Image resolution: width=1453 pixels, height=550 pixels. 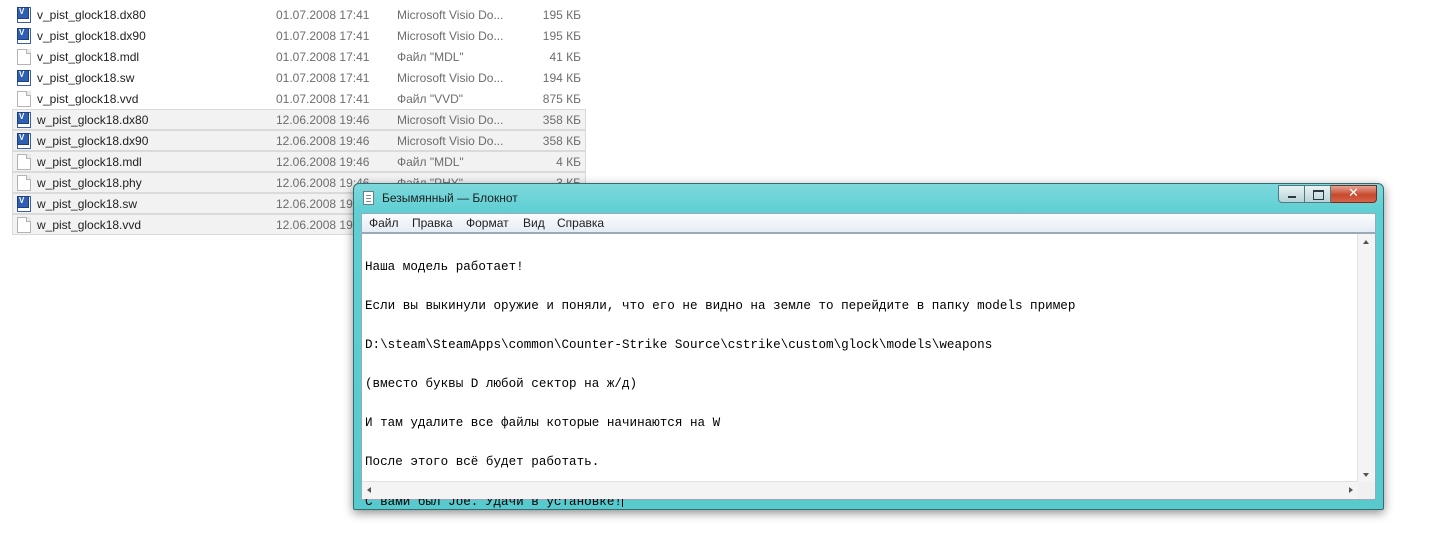 What do you see at coordinates (1366, 358) in the screenshot?
I see `vertical-scrollbar` at bounding box center [1366, 358].